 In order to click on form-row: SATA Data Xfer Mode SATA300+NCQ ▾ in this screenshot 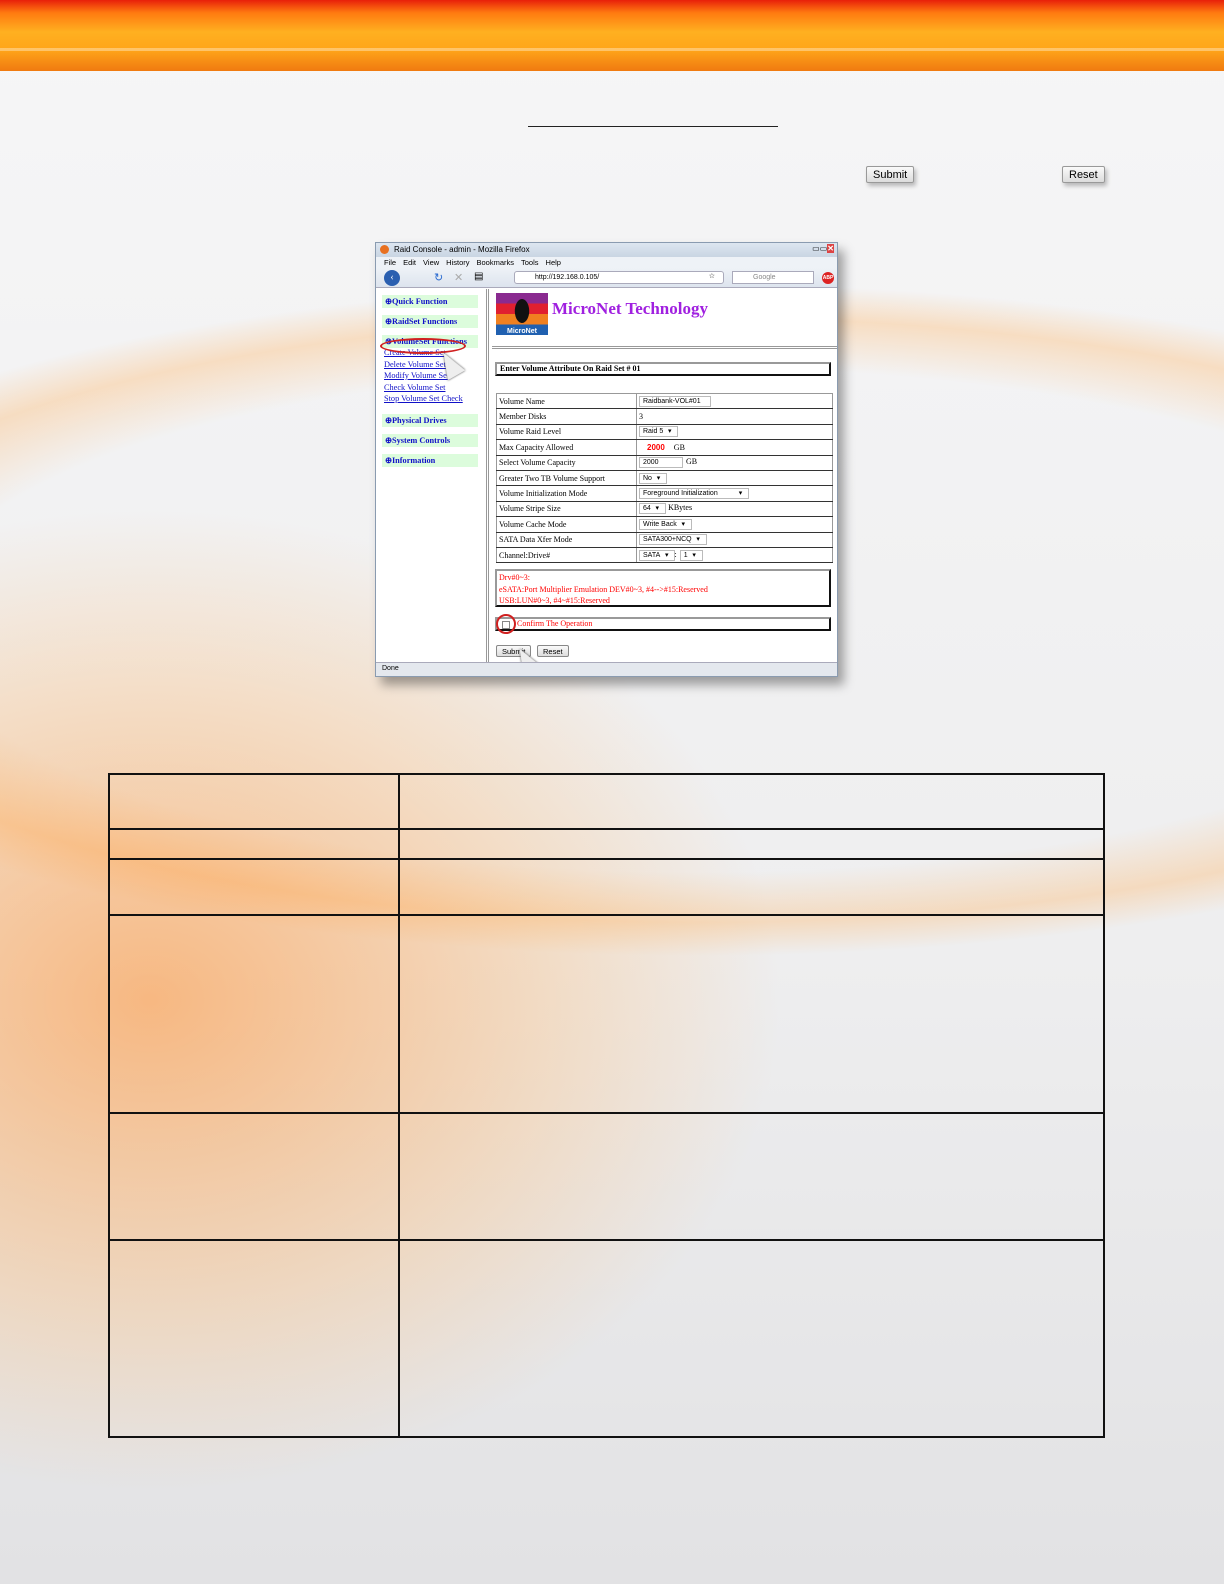, I will do `click(664, 539)`.